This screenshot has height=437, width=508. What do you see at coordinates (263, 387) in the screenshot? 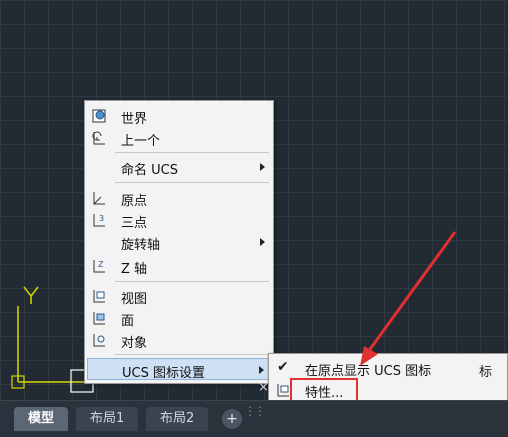
I see `close-icon: ×` at bounding box center [263, 387].